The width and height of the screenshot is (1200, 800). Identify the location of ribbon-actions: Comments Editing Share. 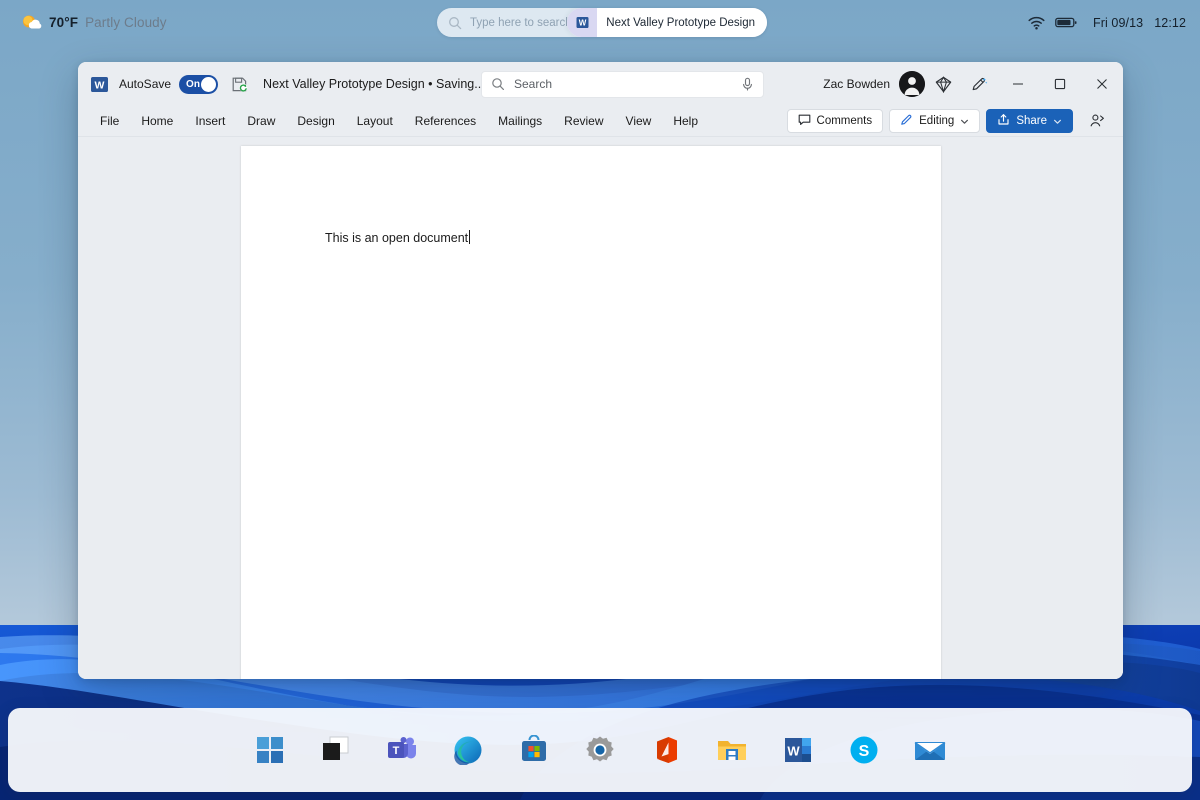
(950, 121).